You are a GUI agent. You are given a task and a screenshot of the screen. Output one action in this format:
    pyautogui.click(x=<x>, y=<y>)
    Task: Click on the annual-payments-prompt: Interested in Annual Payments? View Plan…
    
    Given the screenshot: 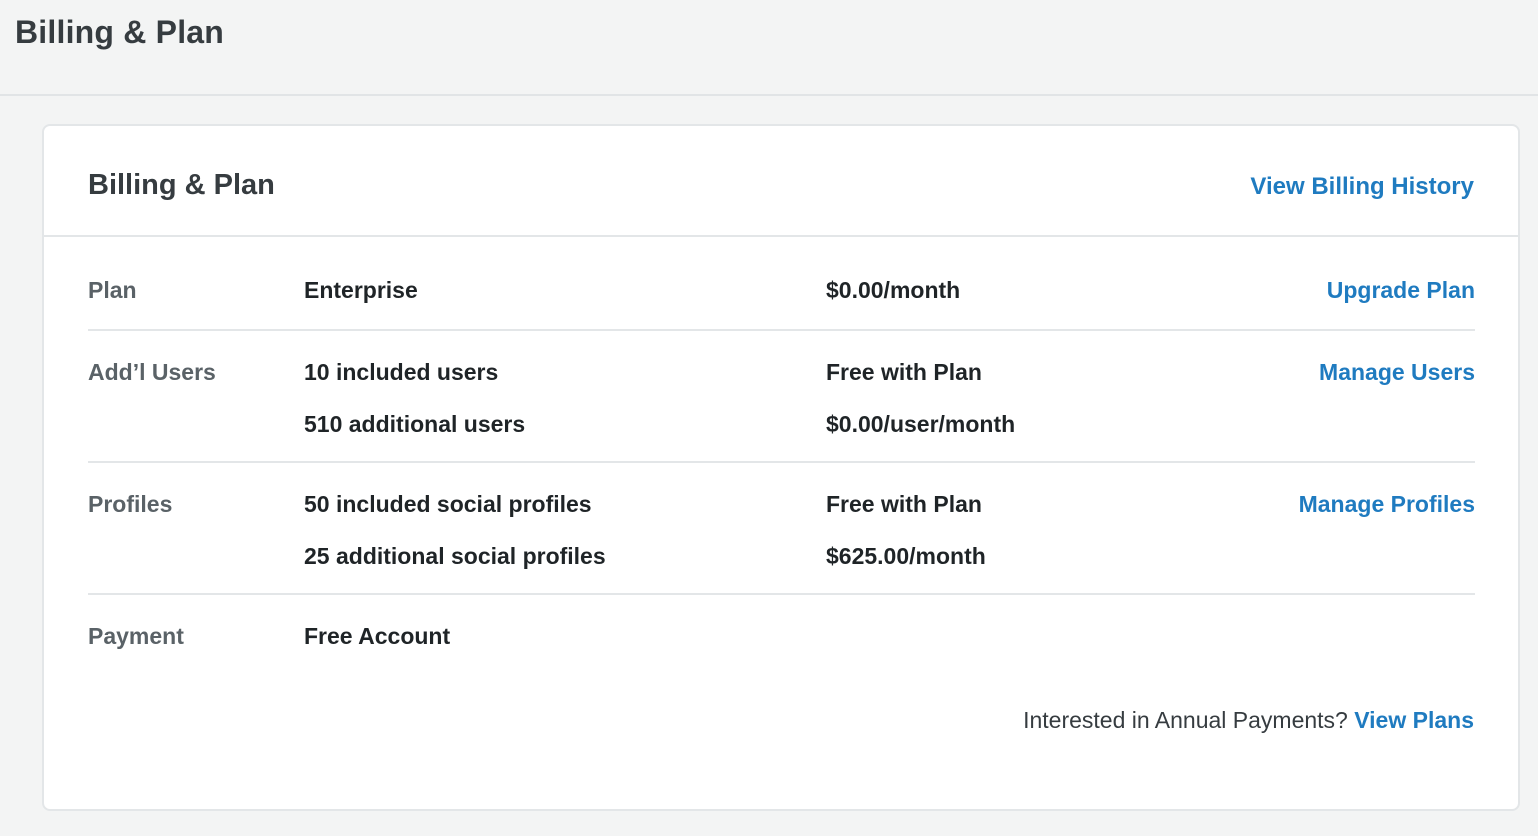 What is the action you would take?
    pyautogui.click(x=1248, y=720)
    